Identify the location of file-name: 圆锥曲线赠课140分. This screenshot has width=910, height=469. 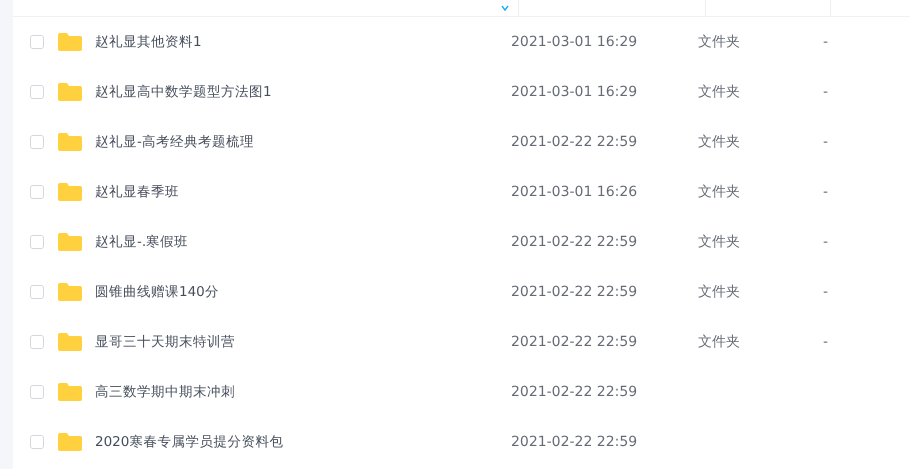
(157, 292).